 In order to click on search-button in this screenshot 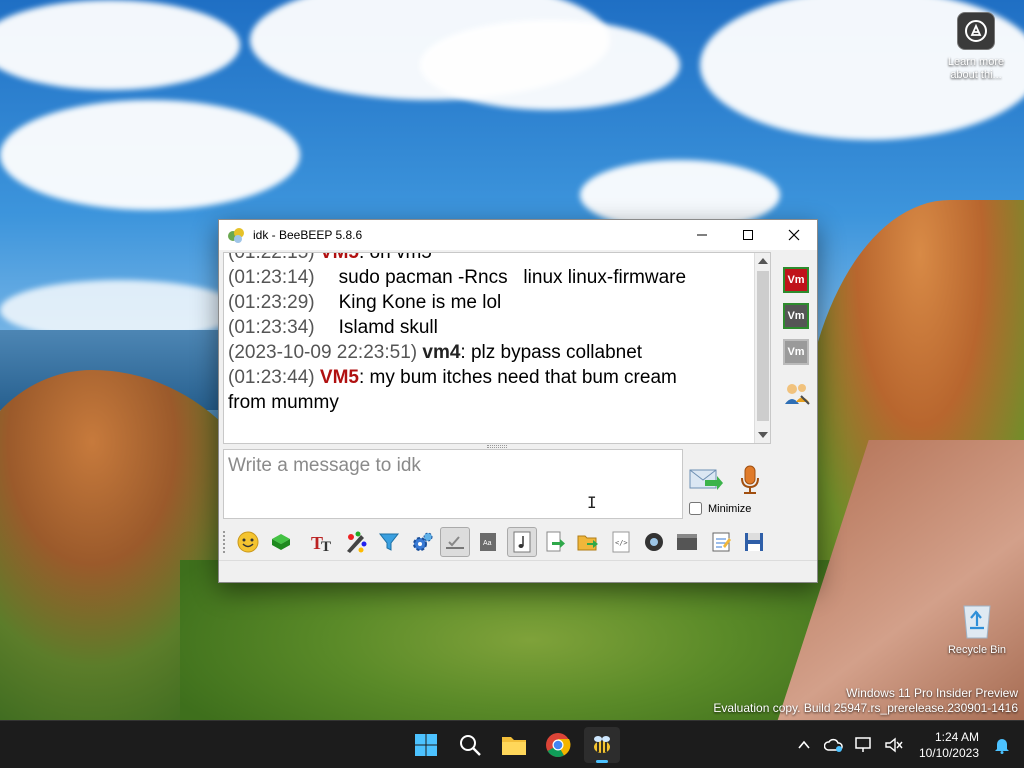, I will do `click(470, 745)`.